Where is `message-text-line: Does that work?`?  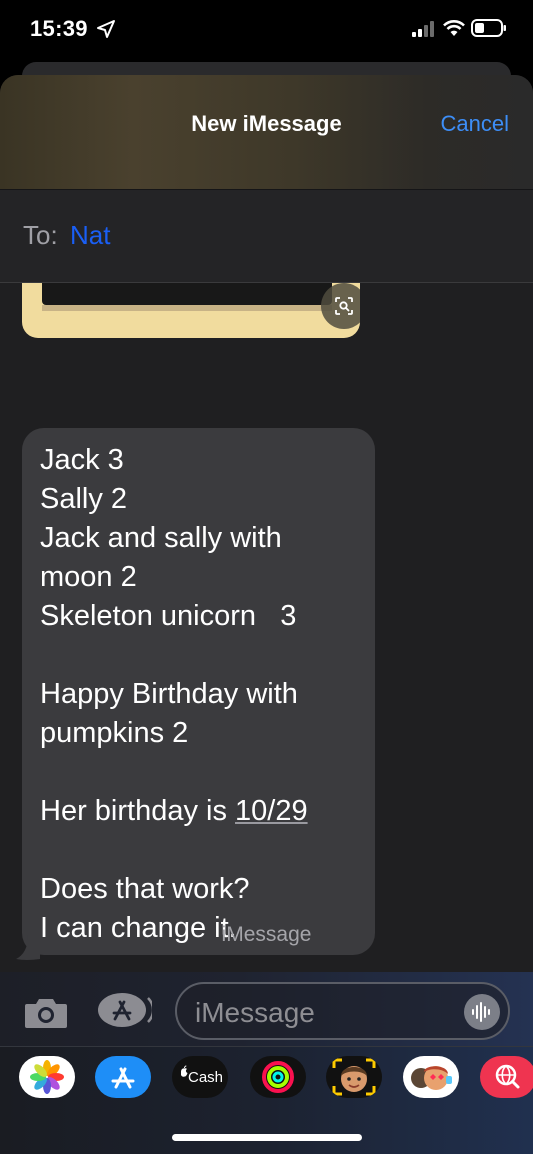 message-text-line: Does that work? is located at coordinates (145, 889).